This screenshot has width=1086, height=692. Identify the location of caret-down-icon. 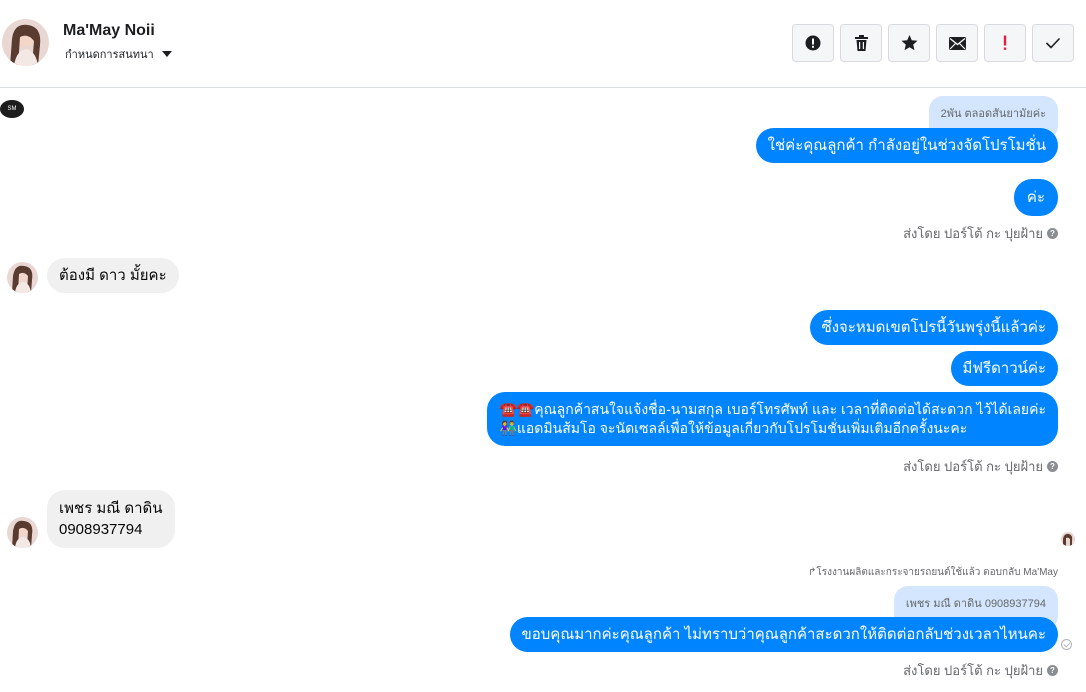
(166, 54).